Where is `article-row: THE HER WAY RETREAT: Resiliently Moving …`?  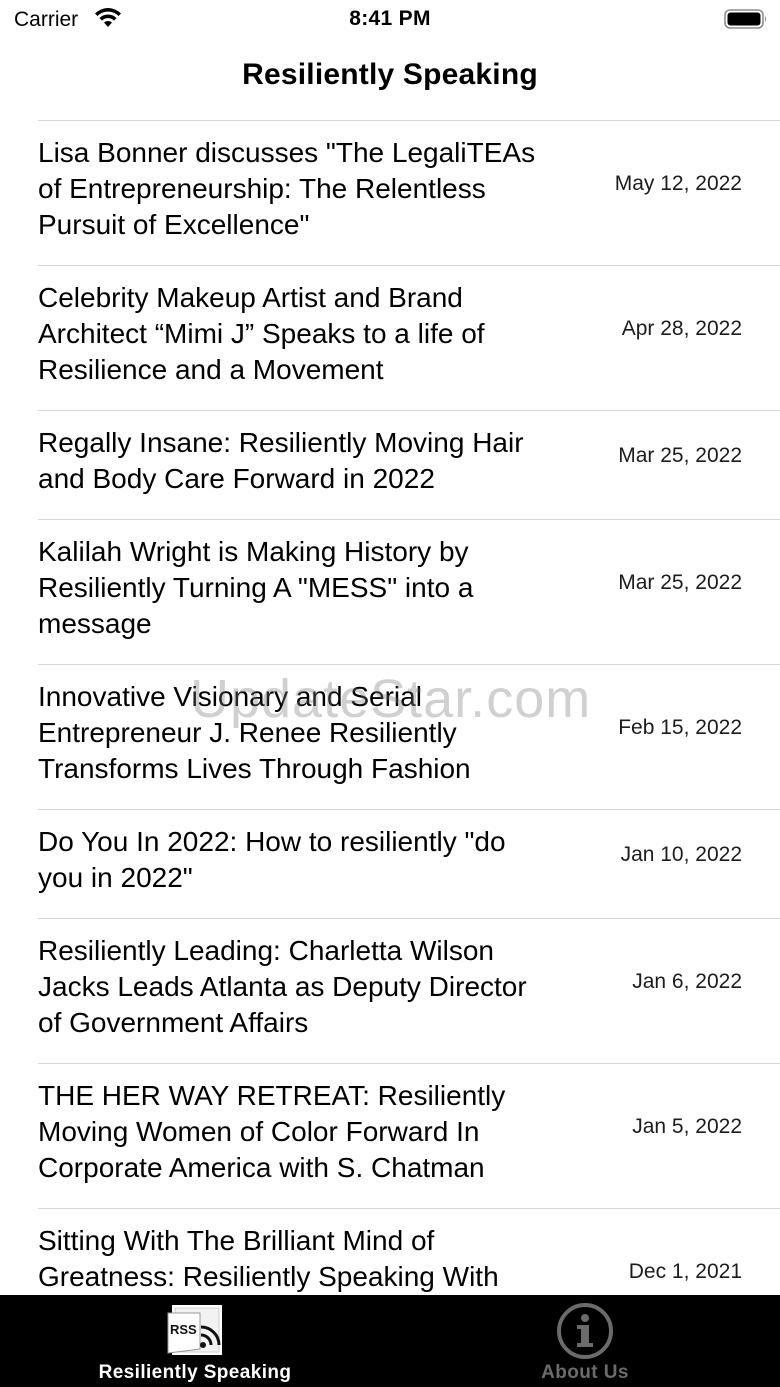 article-row: THE HER WAY RETREAT: Resiliently Moving … is located at coordinates (390, 1135).